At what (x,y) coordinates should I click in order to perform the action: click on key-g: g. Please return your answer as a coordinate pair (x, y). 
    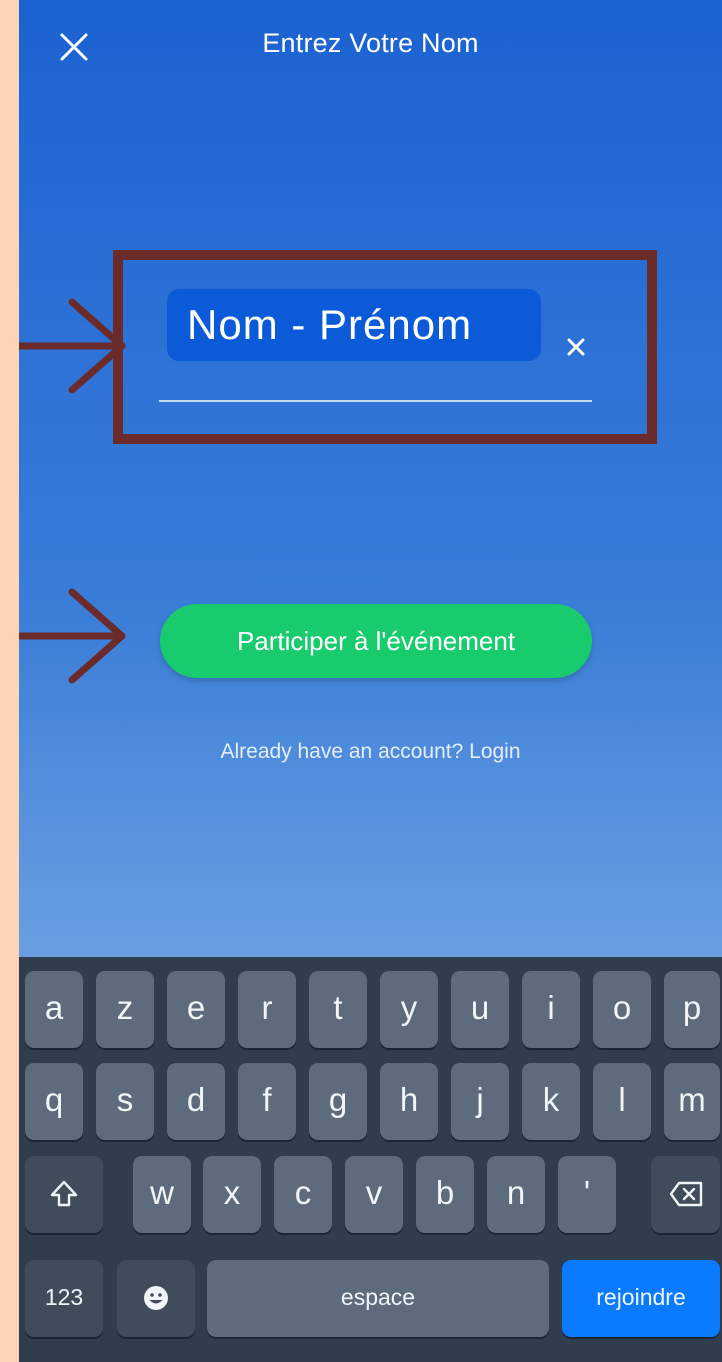
    Looking at the image, I should click on (338, 1101).